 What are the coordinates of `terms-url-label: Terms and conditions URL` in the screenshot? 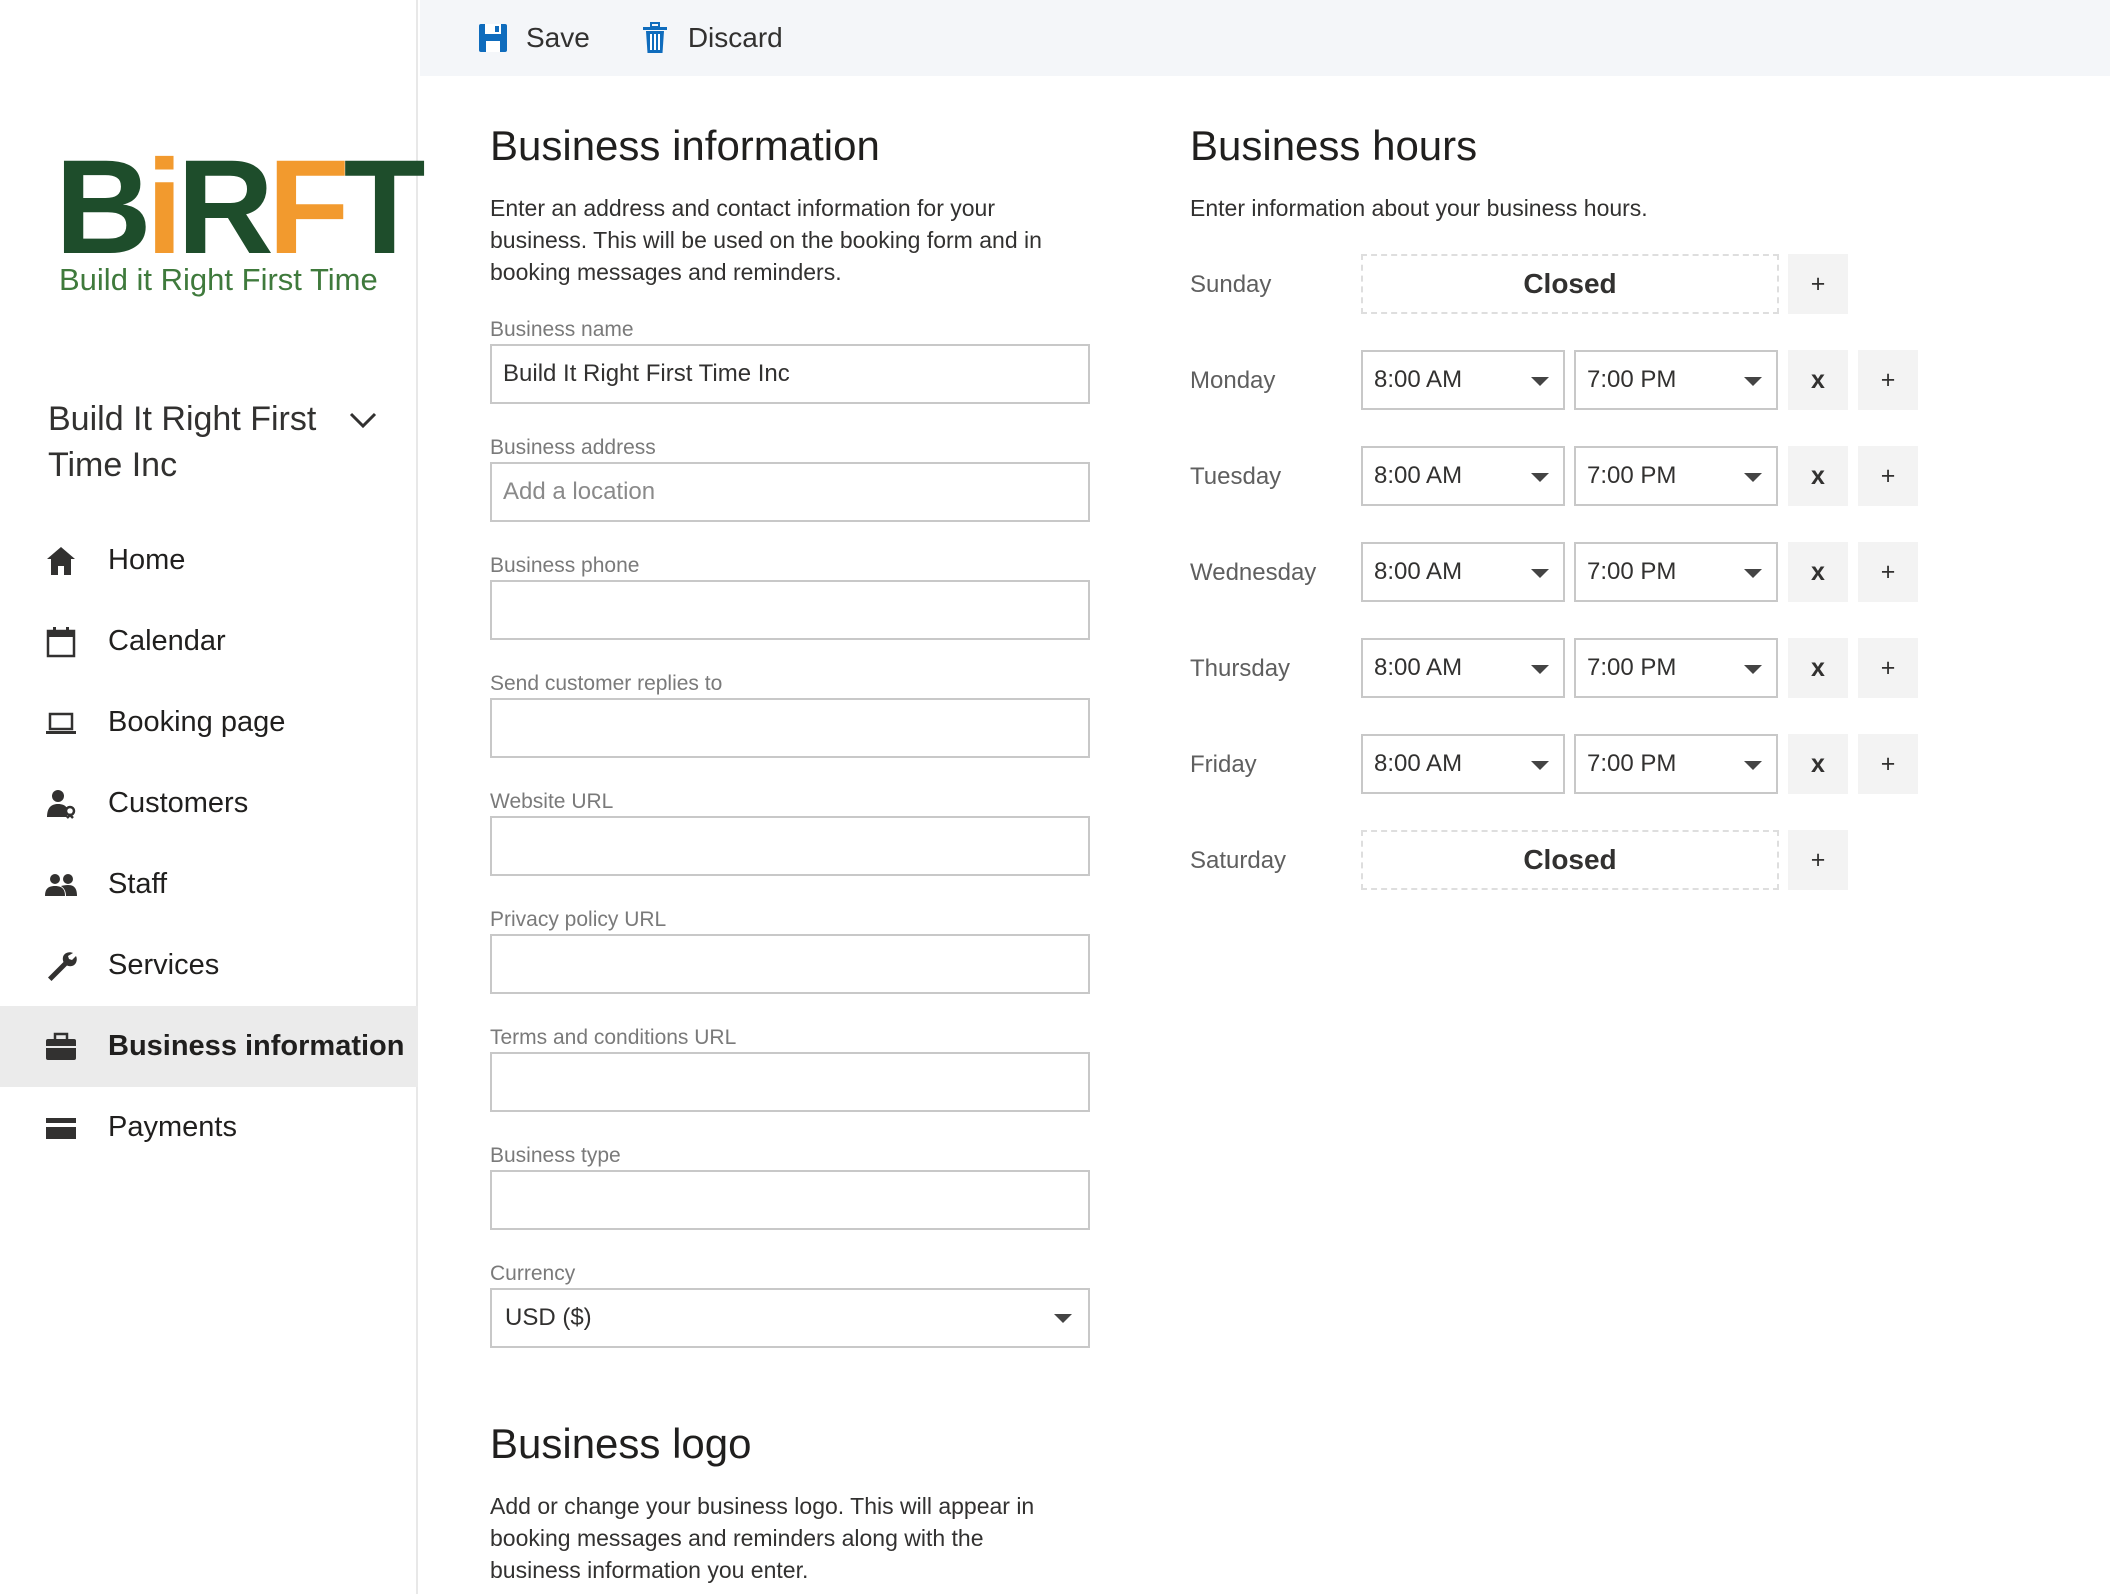 It's located at (613, 1037).